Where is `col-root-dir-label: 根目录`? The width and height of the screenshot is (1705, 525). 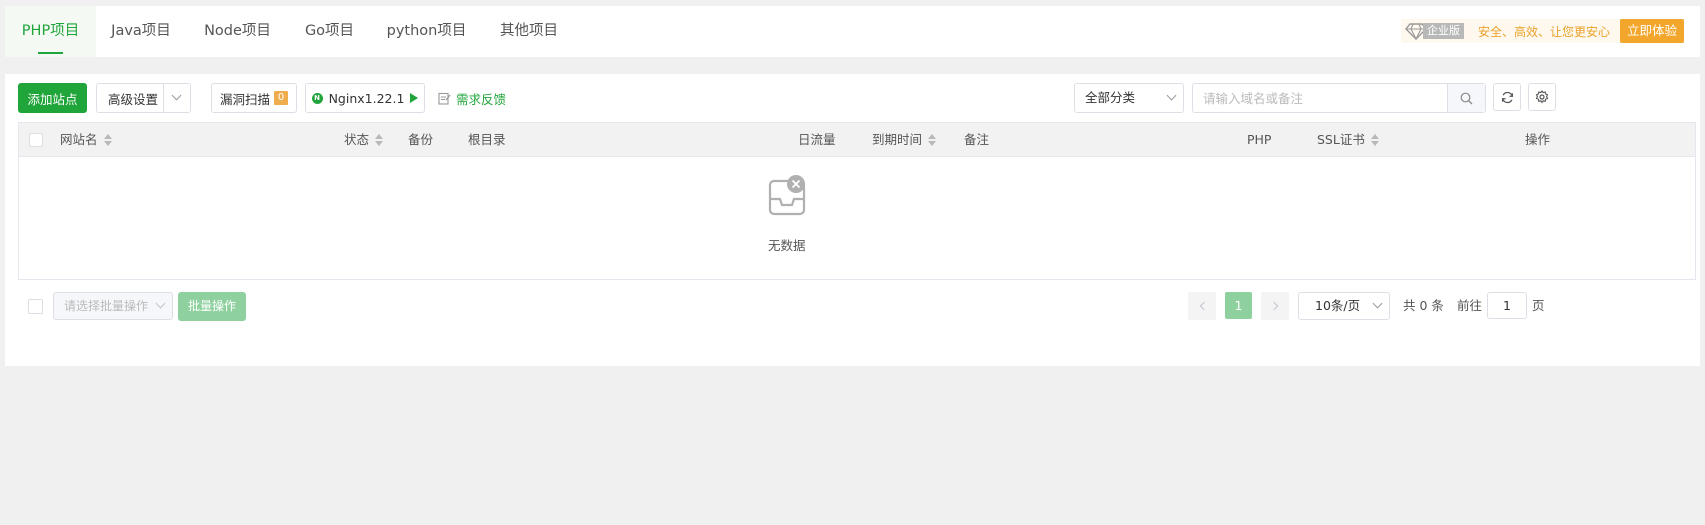 col-root-dir-label: 根目录 is located at coordinates (487, 139).